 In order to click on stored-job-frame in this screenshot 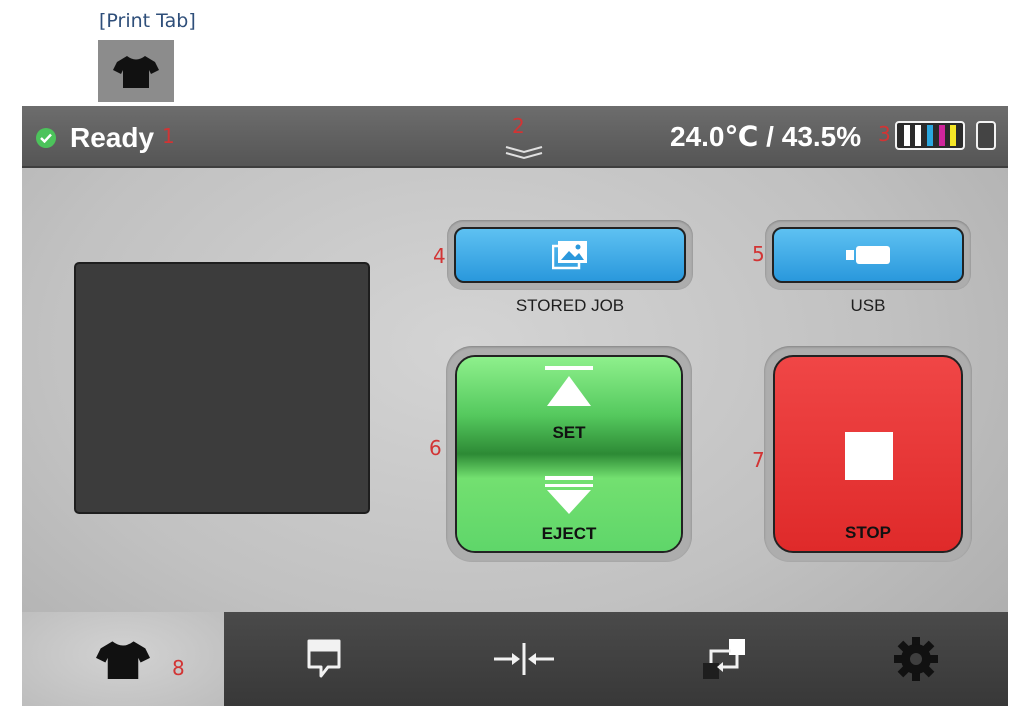, I will do `click(570, 255)`.